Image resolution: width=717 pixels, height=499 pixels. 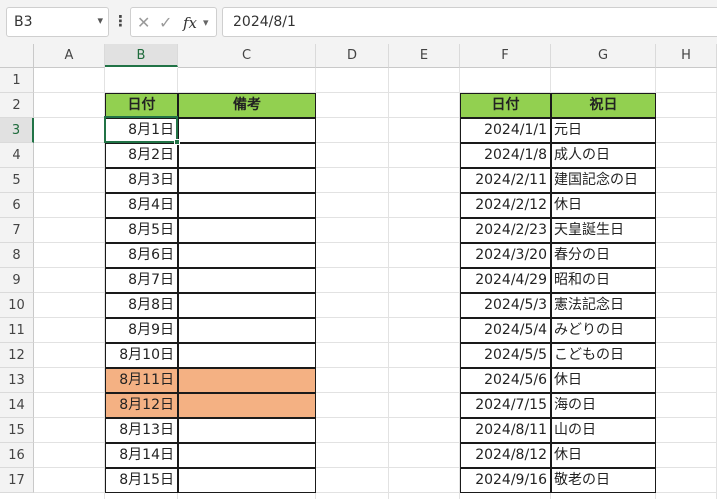 I want to click on holiday-date-cell: 2024/5/3, so click(x=505, y=305).